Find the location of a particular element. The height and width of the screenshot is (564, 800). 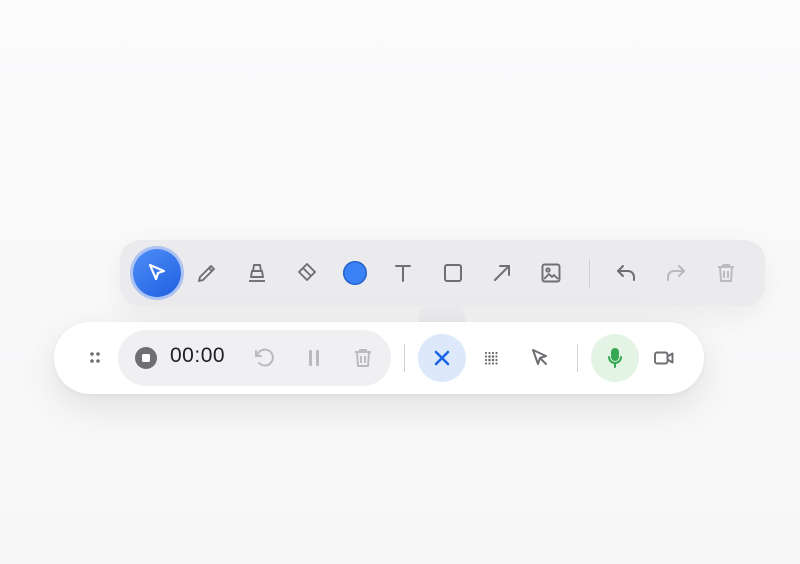

close-drawing-button is located at coordinates (442, 358).